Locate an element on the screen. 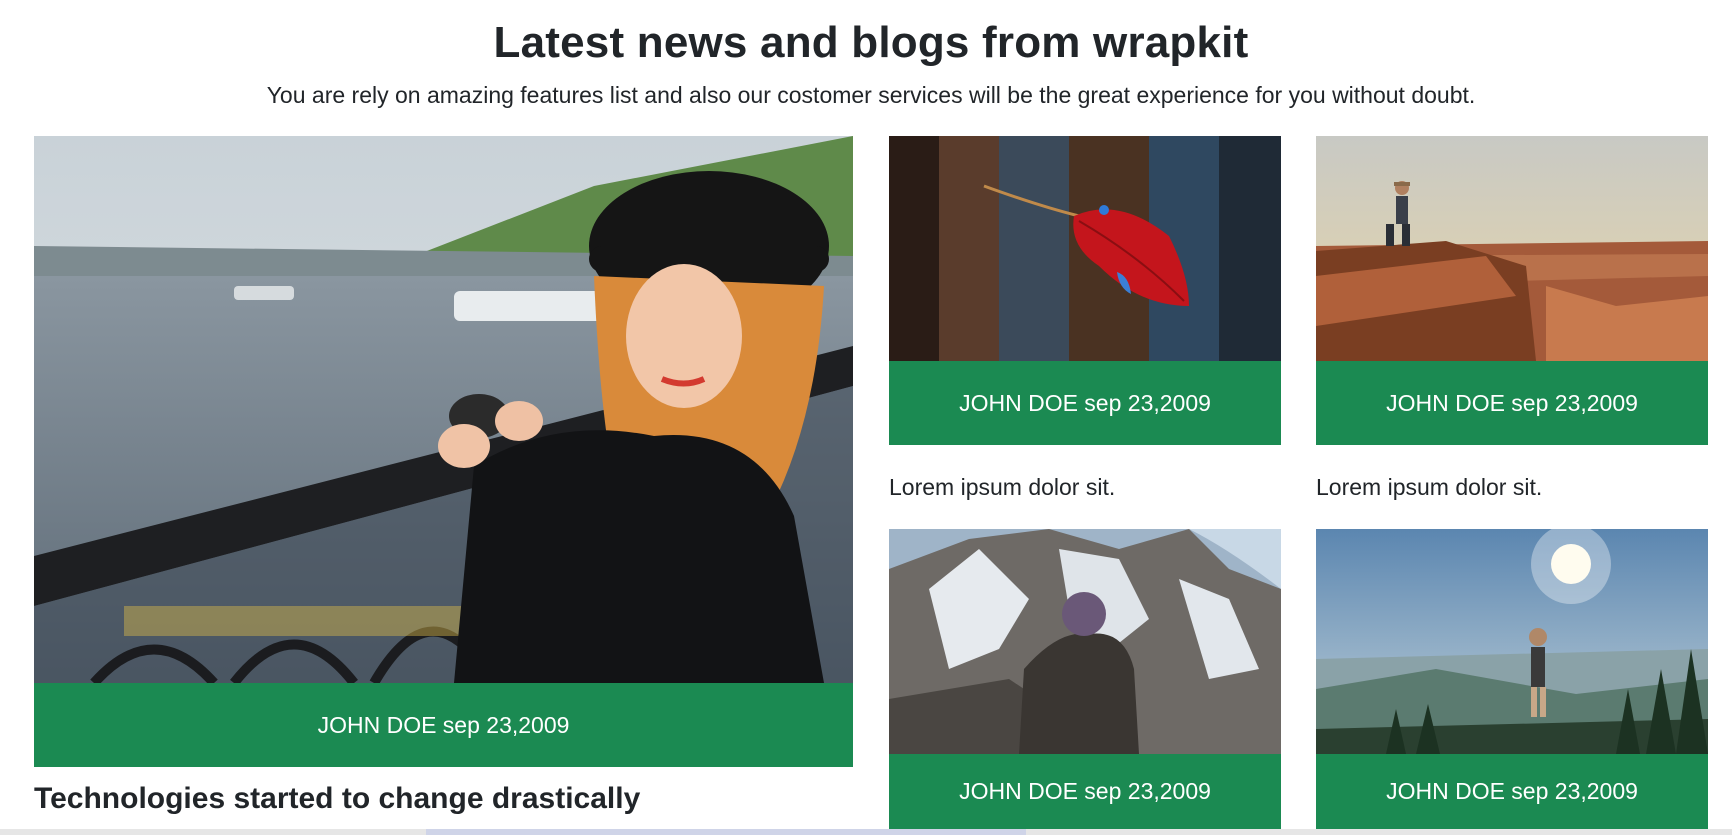 This screenshot has height=835, width=1732. red-leaf-photo is located at coordinates (1085, 248).